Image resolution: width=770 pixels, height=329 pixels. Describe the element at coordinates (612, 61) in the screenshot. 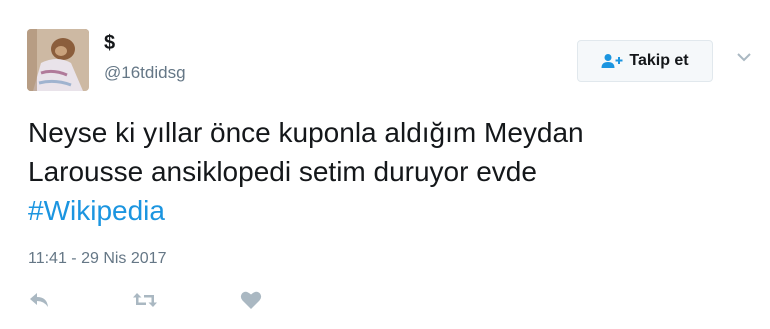

I see `add-user-icon` at that location.